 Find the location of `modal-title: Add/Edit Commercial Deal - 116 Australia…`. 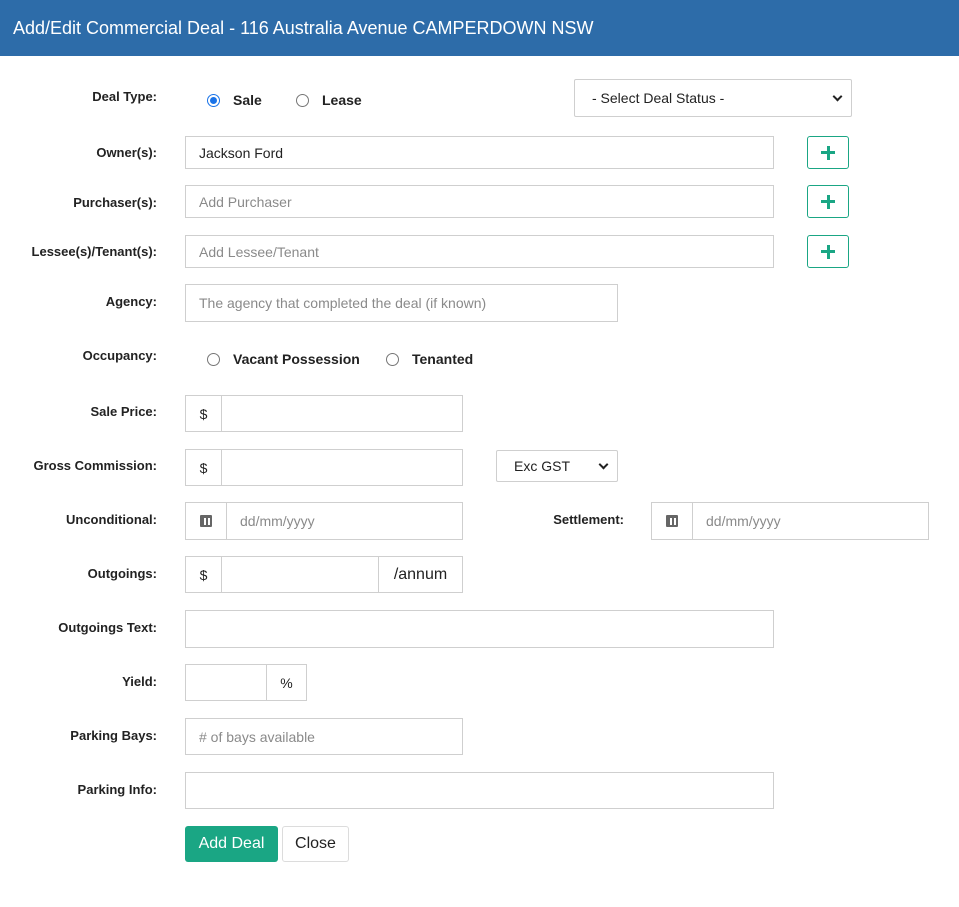

modal-title: Add/Edit Commercial Deal - 116 Australia… is located at coordinates (479, 28).